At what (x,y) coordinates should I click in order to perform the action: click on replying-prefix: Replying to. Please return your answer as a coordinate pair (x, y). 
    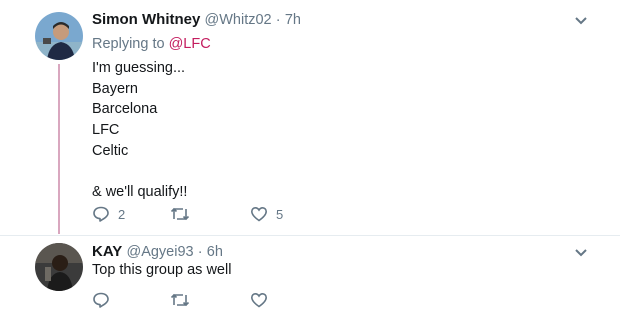
    Looking at the image, I should click on (128, 44).